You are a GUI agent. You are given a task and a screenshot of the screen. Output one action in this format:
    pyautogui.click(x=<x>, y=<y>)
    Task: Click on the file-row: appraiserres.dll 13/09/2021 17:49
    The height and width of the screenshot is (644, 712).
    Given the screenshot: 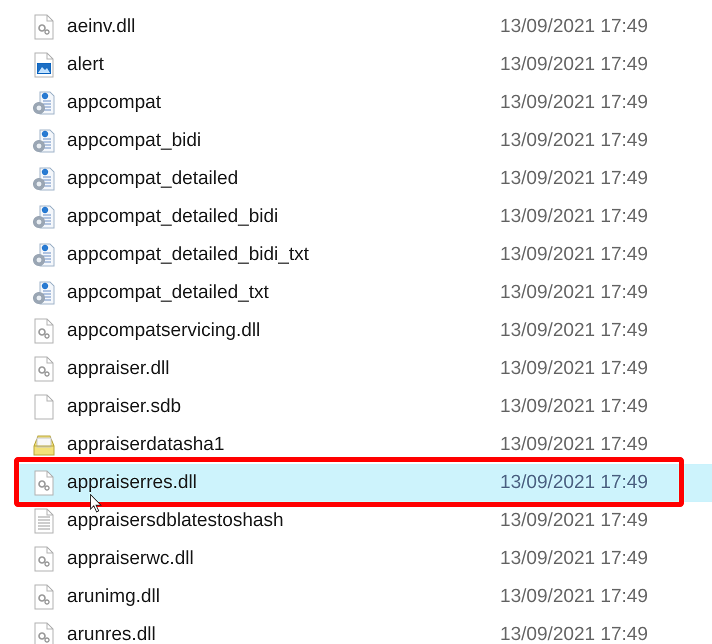 What is the action you would take?
    pyautogui.click(x=365, y=483)
    